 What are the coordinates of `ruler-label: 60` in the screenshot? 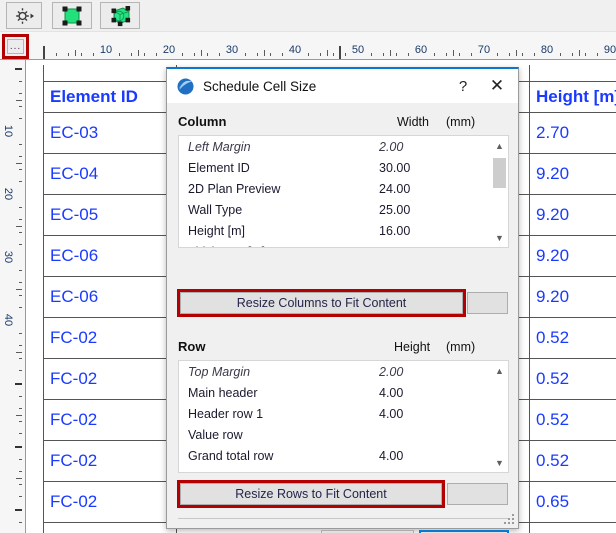 It's located at (421, 50).